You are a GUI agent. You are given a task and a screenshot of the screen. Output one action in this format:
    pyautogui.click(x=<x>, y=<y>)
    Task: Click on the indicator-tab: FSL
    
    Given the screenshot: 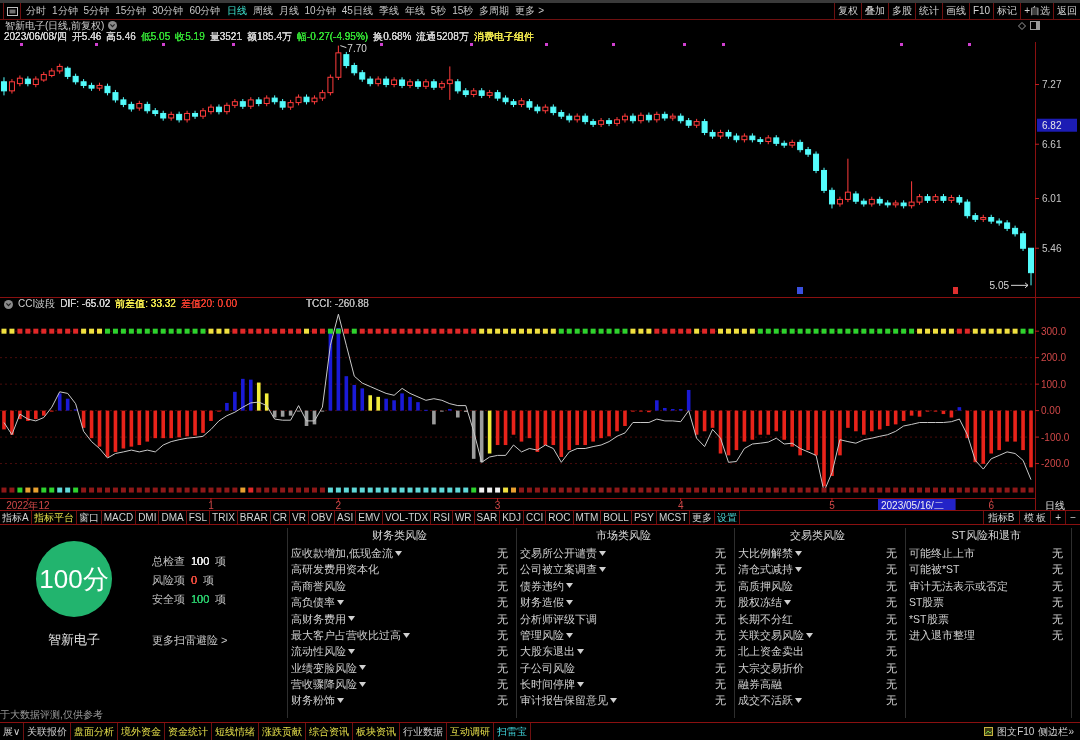 What is the action you would take?
    pyautogui.click(x=198, y=517)
    